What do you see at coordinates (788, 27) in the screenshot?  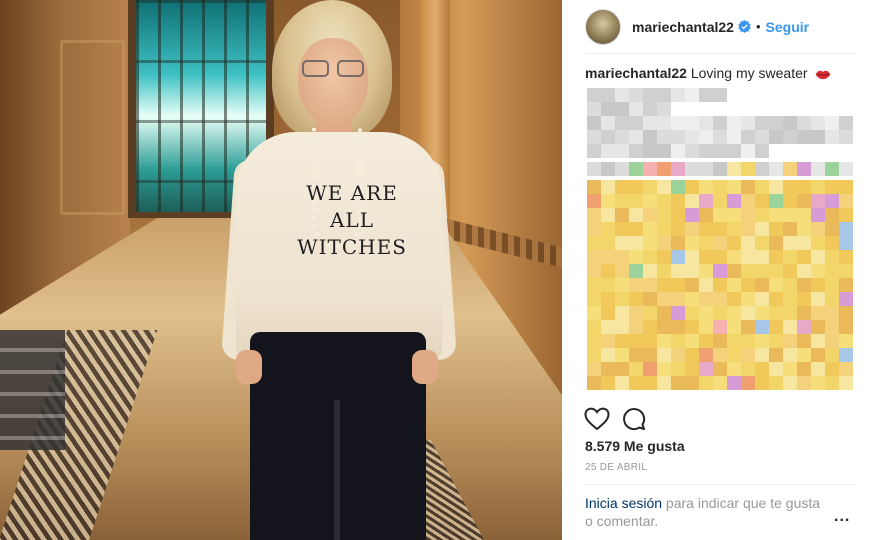 I see `follow-button: Seguir` at bounding box center [788, 27].